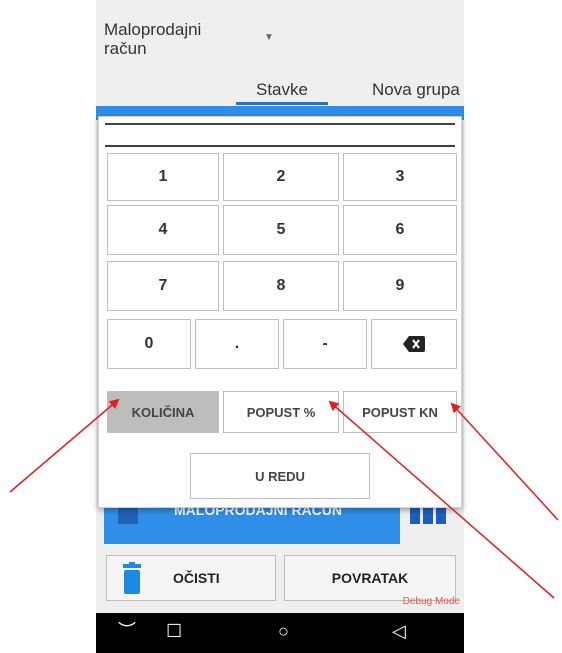 The height and width of the screenshot is (653, 562). What do you see at coordinates (400, 177) in the screenshot?
I see `key-3: 3` at bounding box center [400, 177].